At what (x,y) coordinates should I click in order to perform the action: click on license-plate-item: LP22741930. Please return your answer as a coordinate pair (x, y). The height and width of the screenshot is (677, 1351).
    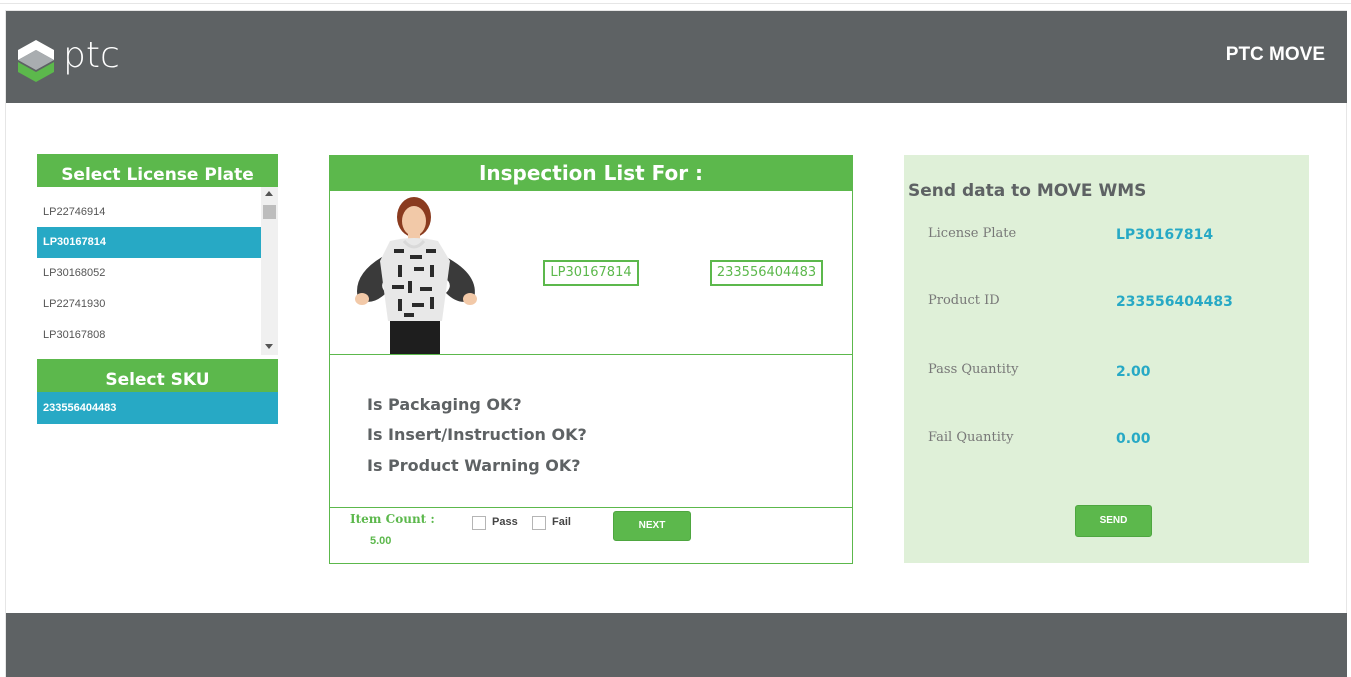
    Looking at the image, I should click on (149, 304).